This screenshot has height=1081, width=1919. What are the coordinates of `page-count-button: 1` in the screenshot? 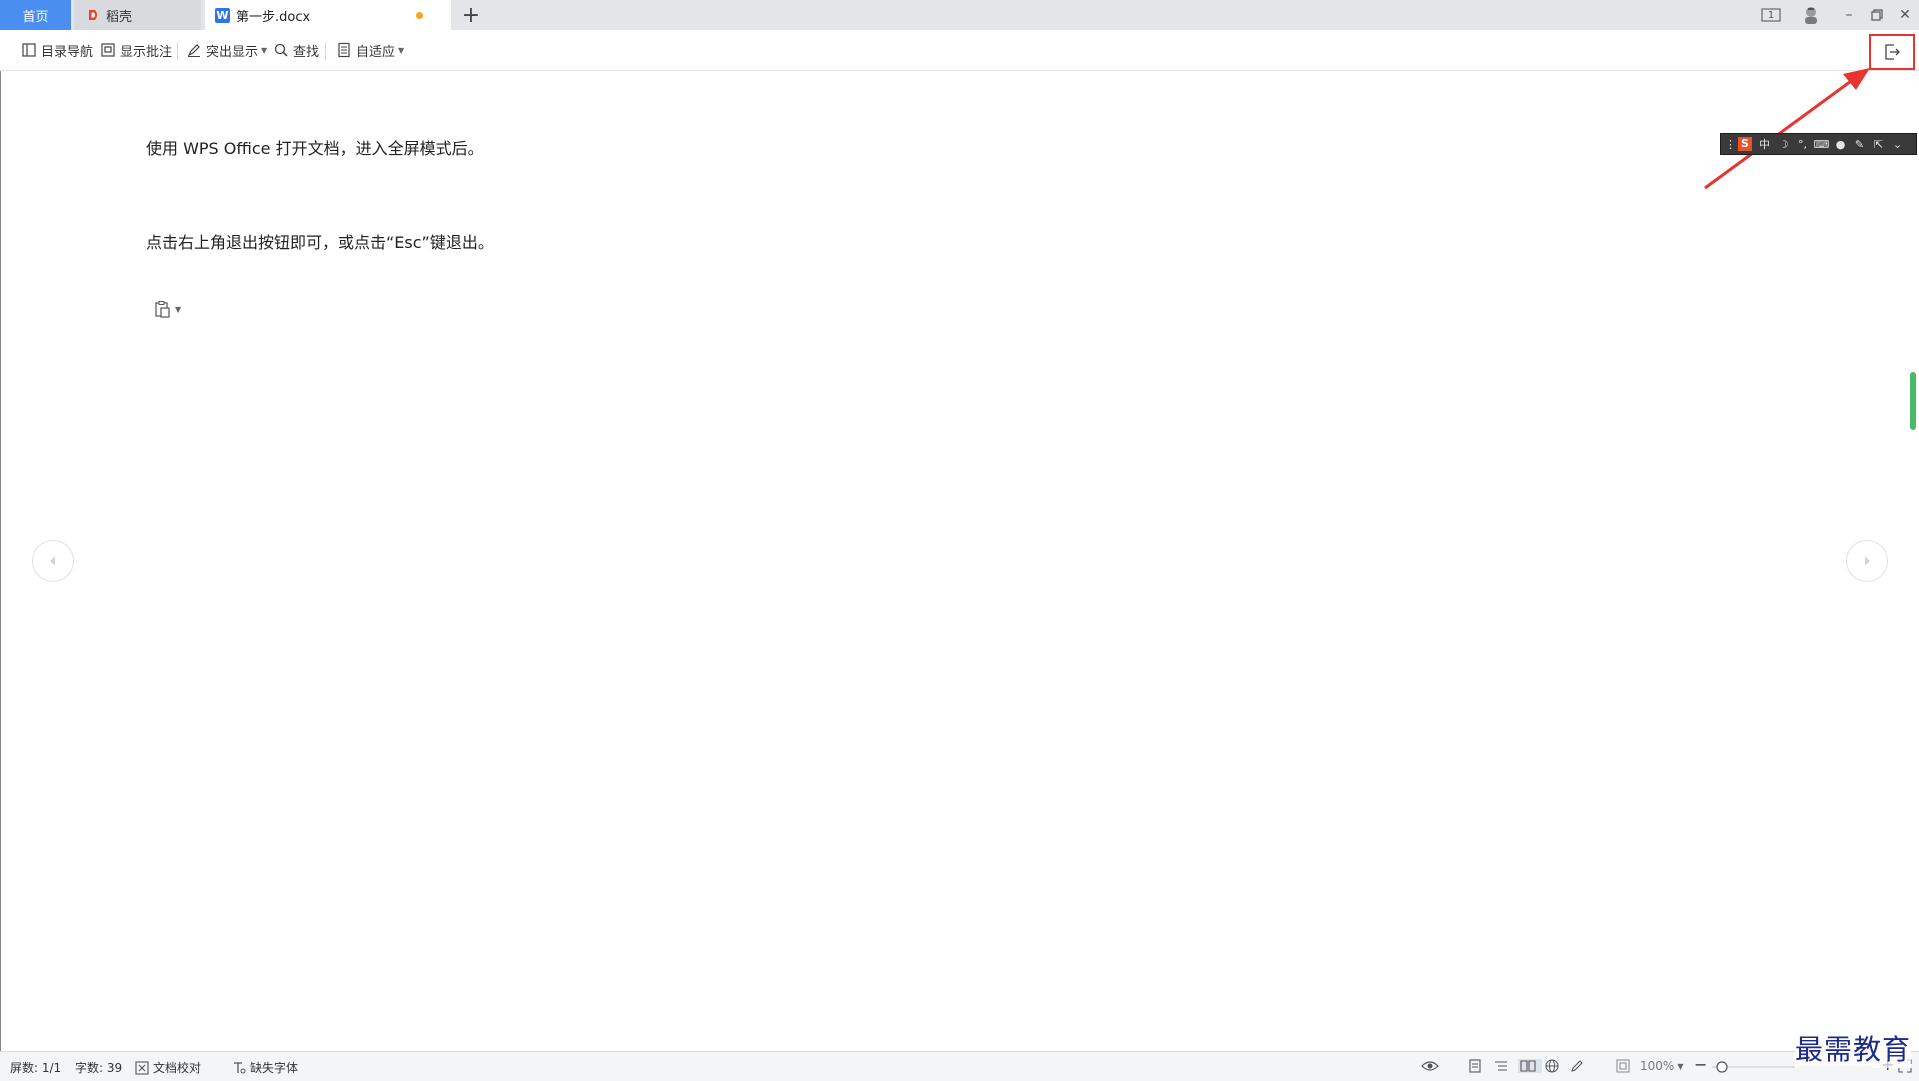 It's located at (1771, 15).